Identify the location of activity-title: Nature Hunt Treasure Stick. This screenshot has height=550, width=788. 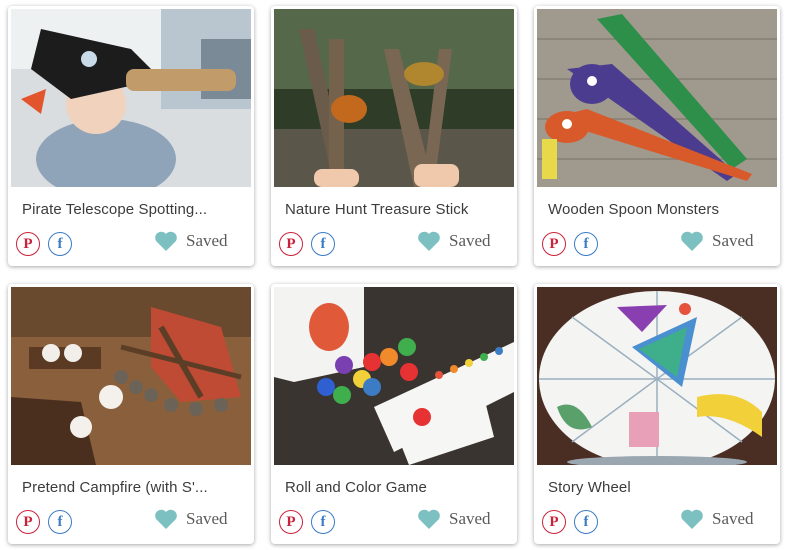
(395, 209).